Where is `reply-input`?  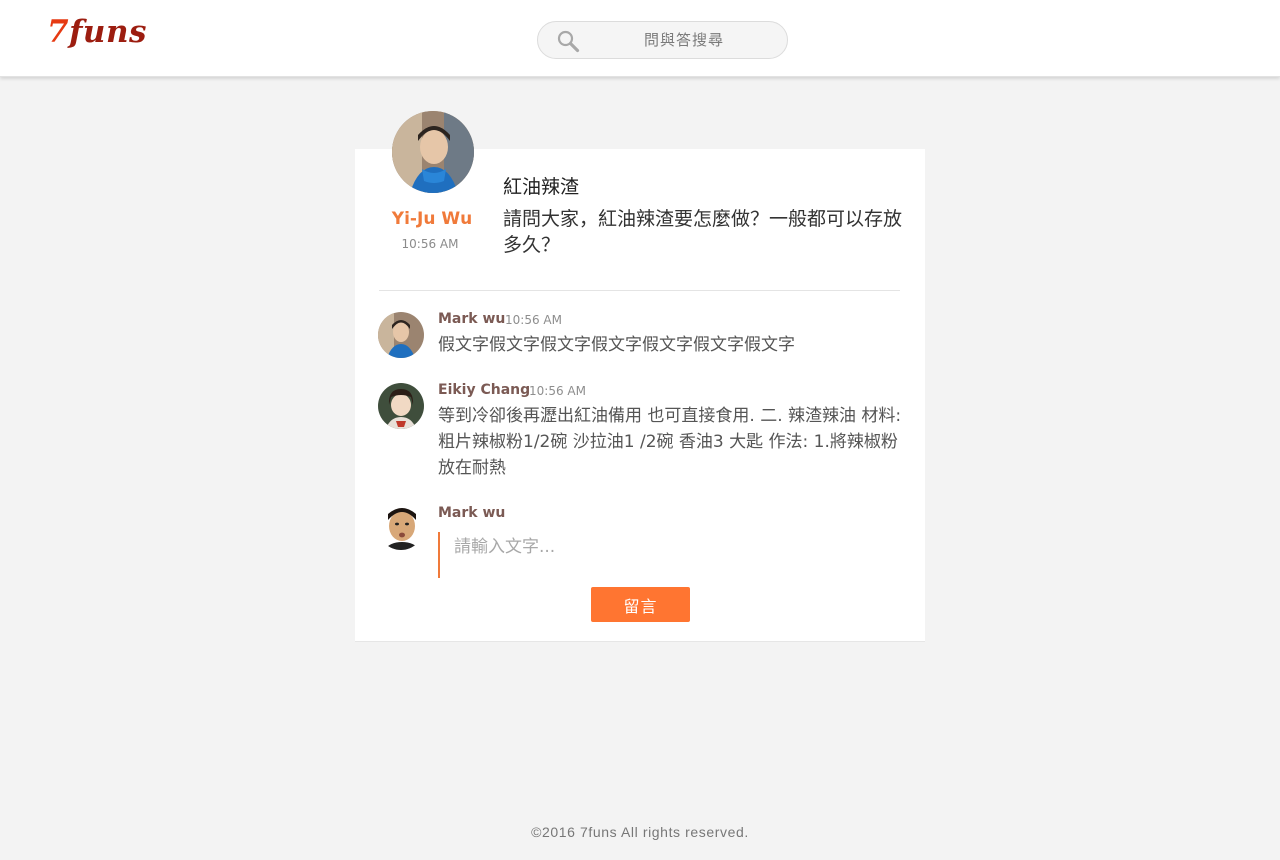
reply-input is located at coordinates (674, 554).